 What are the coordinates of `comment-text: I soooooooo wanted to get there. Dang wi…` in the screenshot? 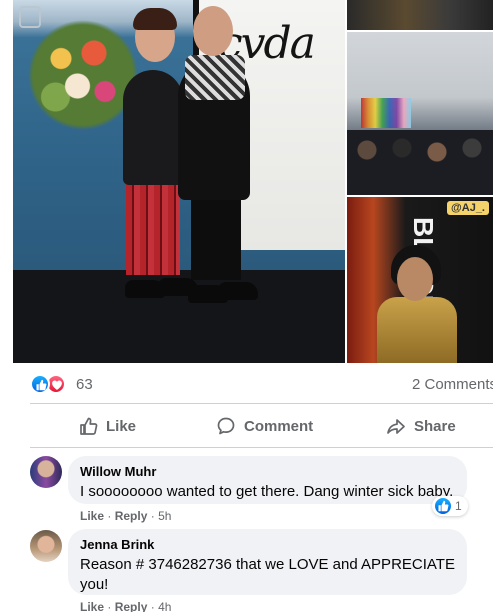 It's located at (267, 491).